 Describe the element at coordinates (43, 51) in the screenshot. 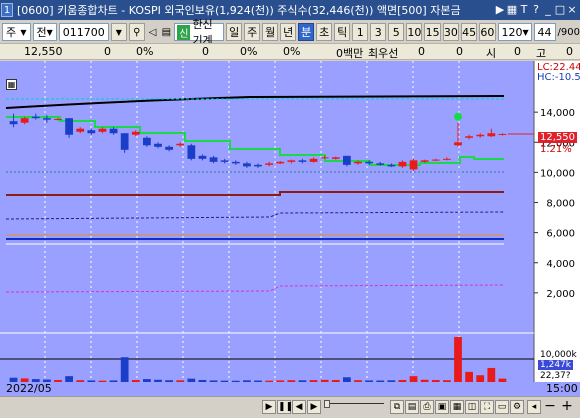

I see `current-price: 12,550` at that location.